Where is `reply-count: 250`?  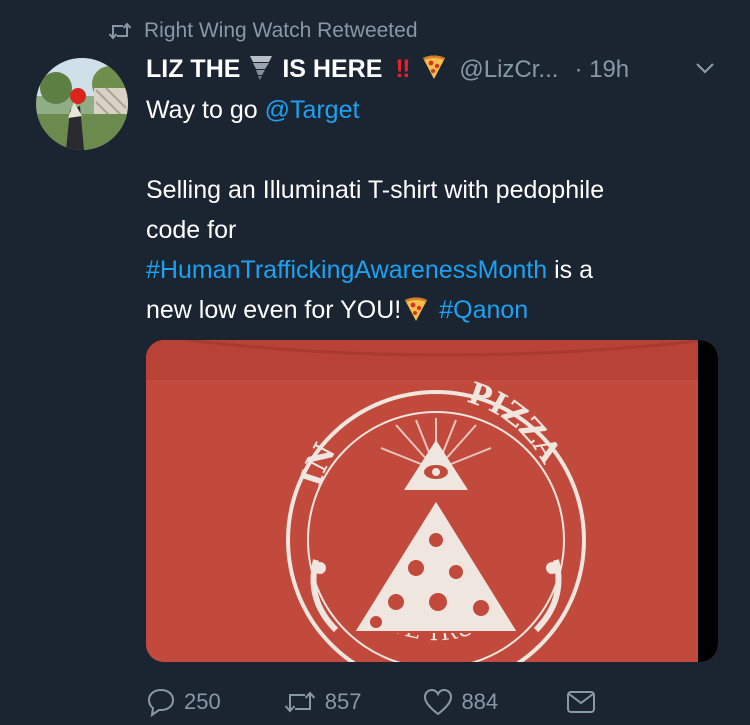
reply-count: 250 is located at coordinates (202, 701).